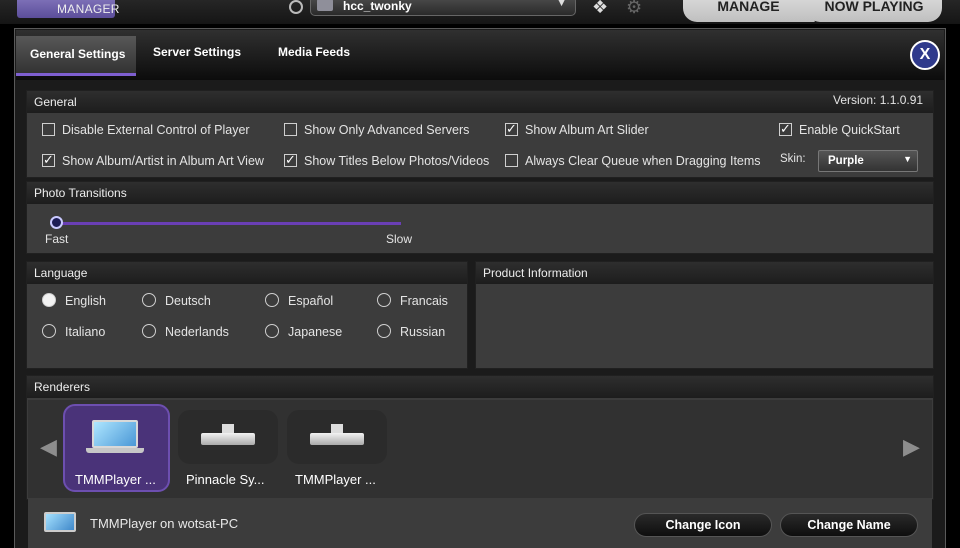  I want to click on transition-slider-handle, so click(56, 222).